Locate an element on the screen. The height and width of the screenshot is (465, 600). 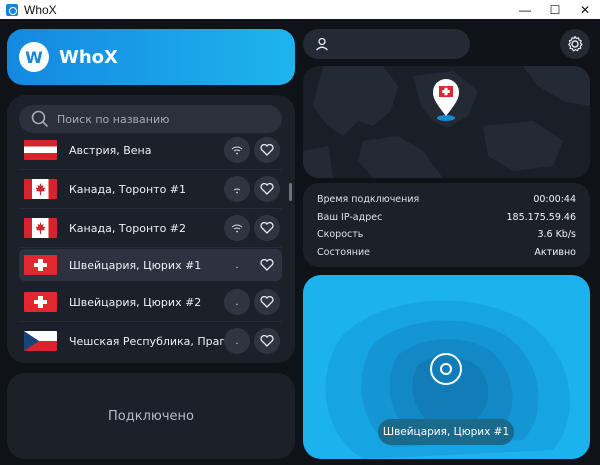
server-row-switzerland-zurich-2: Швейцария, Цюрих #2 . is located at coordinates (150, 302).